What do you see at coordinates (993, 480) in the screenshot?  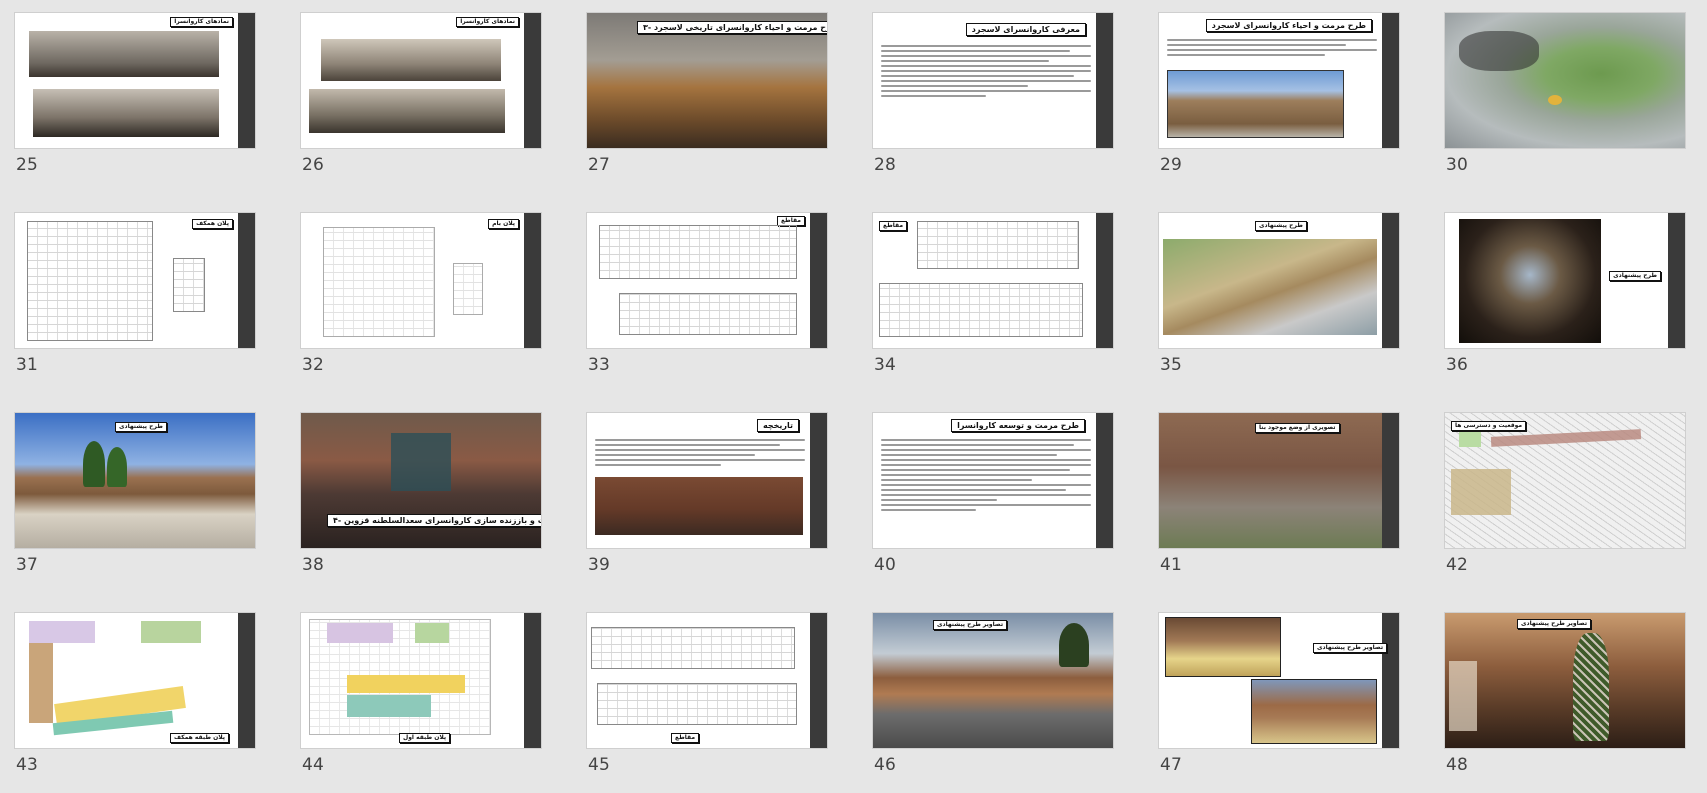 I see `slide-thumbnail: طرح مرمت و توسعه کاروانسرا` at bounding box center [993, 480].